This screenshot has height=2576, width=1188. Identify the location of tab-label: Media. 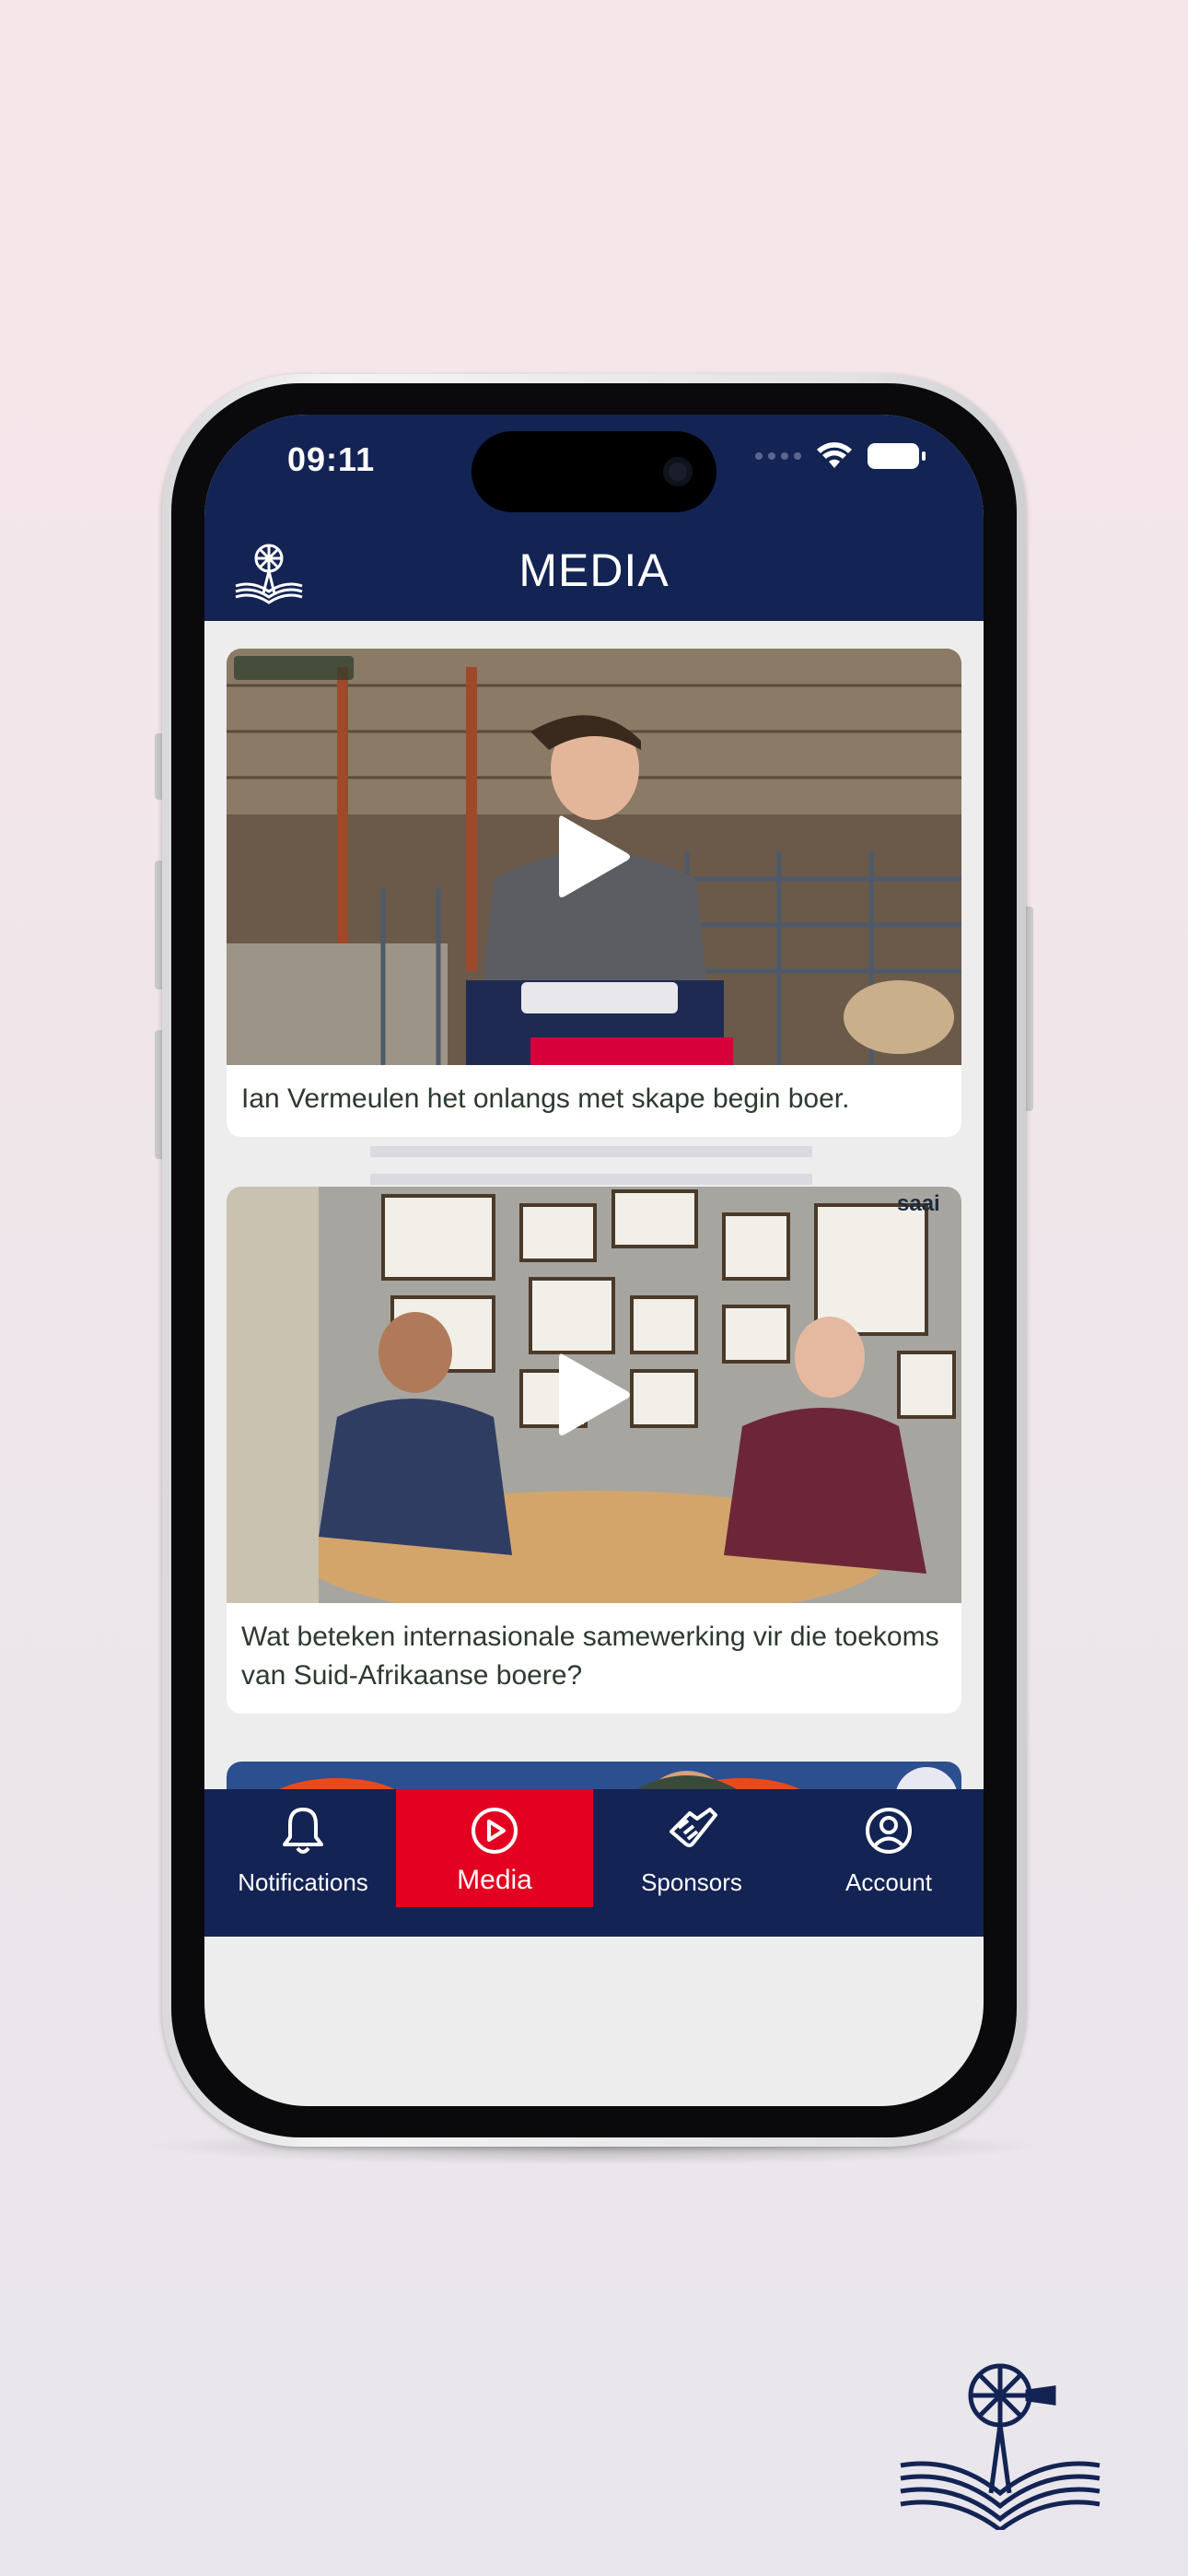
(494, 1880).